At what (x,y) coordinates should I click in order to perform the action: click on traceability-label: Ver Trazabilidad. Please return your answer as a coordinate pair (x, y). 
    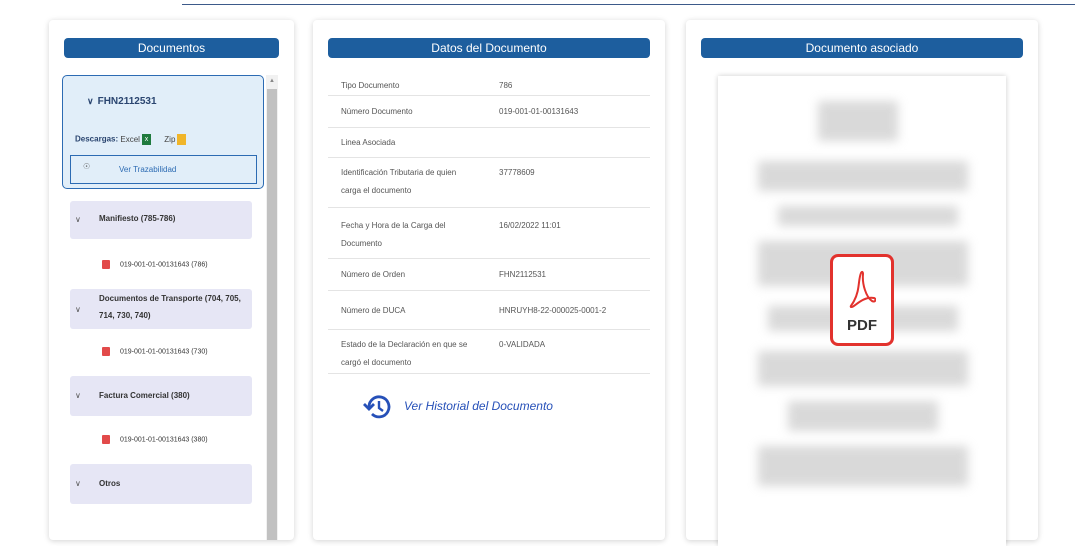
    Looking at the image, I should click on (147, 169).